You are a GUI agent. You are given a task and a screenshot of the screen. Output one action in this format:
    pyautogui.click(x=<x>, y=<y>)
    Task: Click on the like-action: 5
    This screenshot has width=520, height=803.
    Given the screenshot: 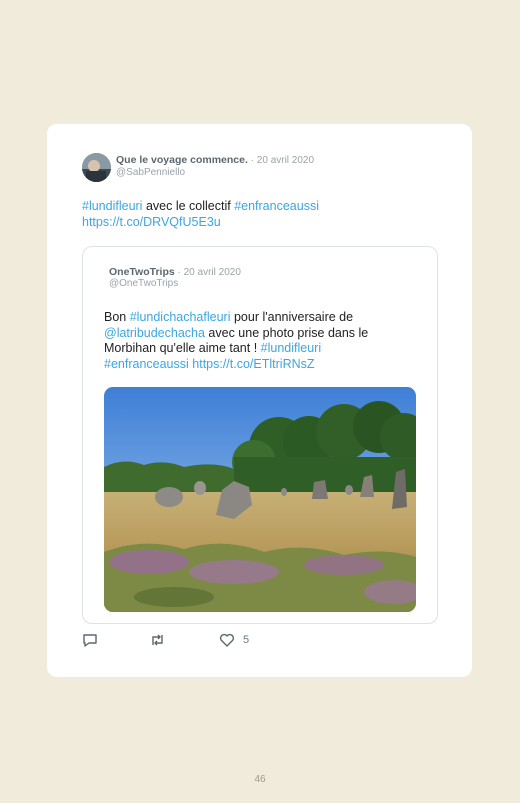 What is the action you would take?
    pyautogui.click(x=234, y=640)
    